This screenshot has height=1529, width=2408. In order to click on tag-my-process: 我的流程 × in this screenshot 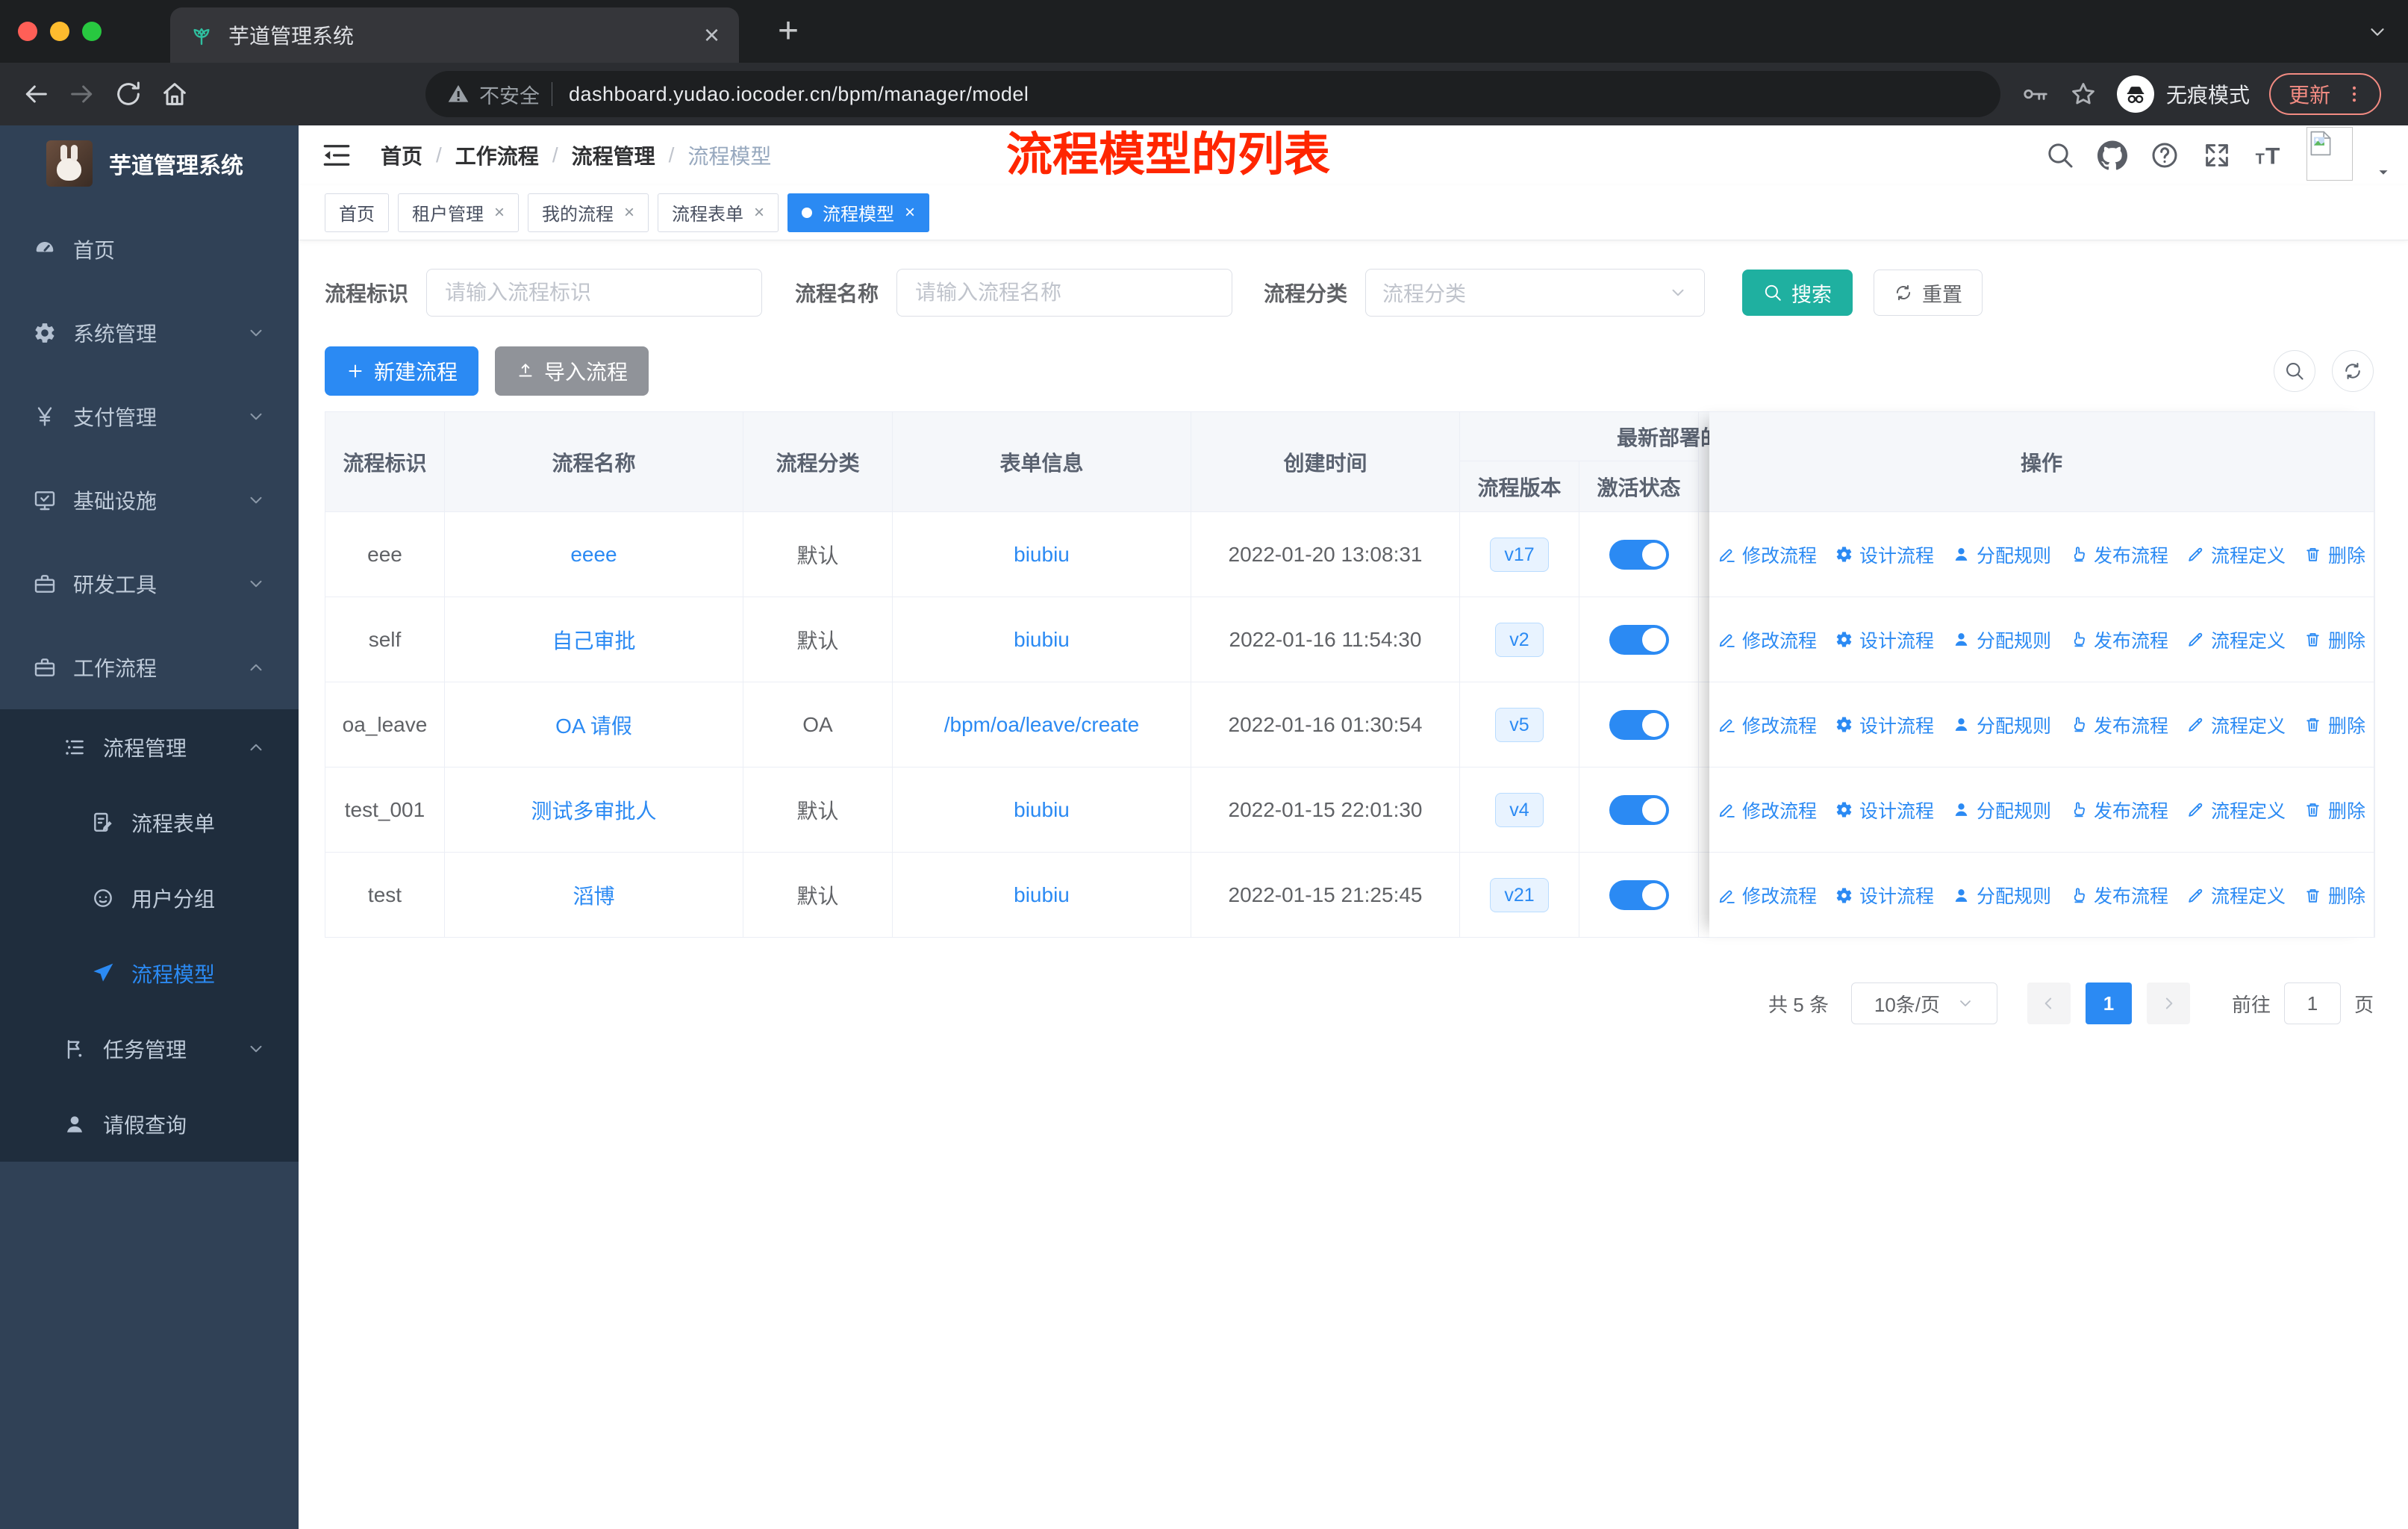, I will do `click(588, 213)`.